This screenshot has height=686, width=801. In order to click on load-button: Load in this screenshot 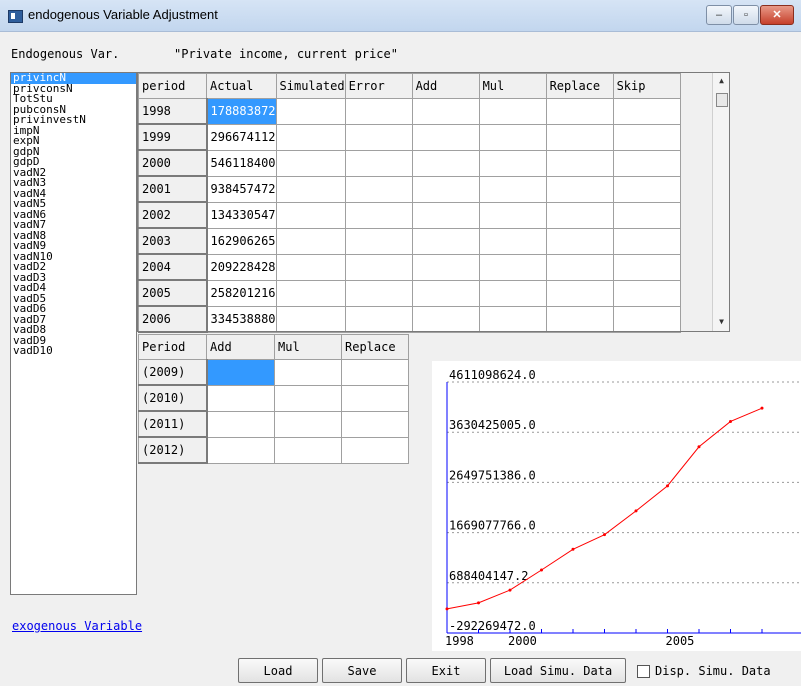, I will do `click(278, 670)`.